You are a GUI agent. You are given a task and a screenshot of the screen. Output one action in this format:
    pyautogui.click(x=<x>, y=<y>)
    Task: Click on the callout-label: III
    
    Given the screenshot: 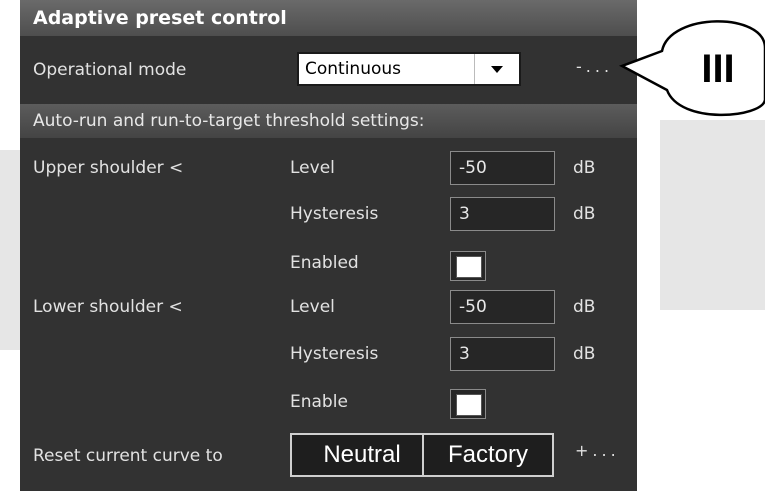 What is the action you would take?
    pyautogui.click(x=718, y=69)
    